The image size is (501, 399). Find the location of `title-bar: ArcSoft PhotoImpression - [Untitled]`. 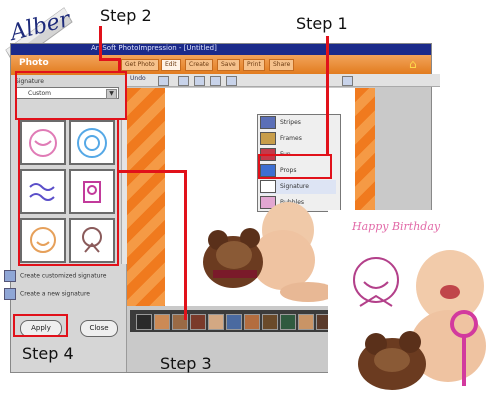

title-bar: ArcSoft PhotoImpression - [Untitled] is located at coordinates (221, 49).